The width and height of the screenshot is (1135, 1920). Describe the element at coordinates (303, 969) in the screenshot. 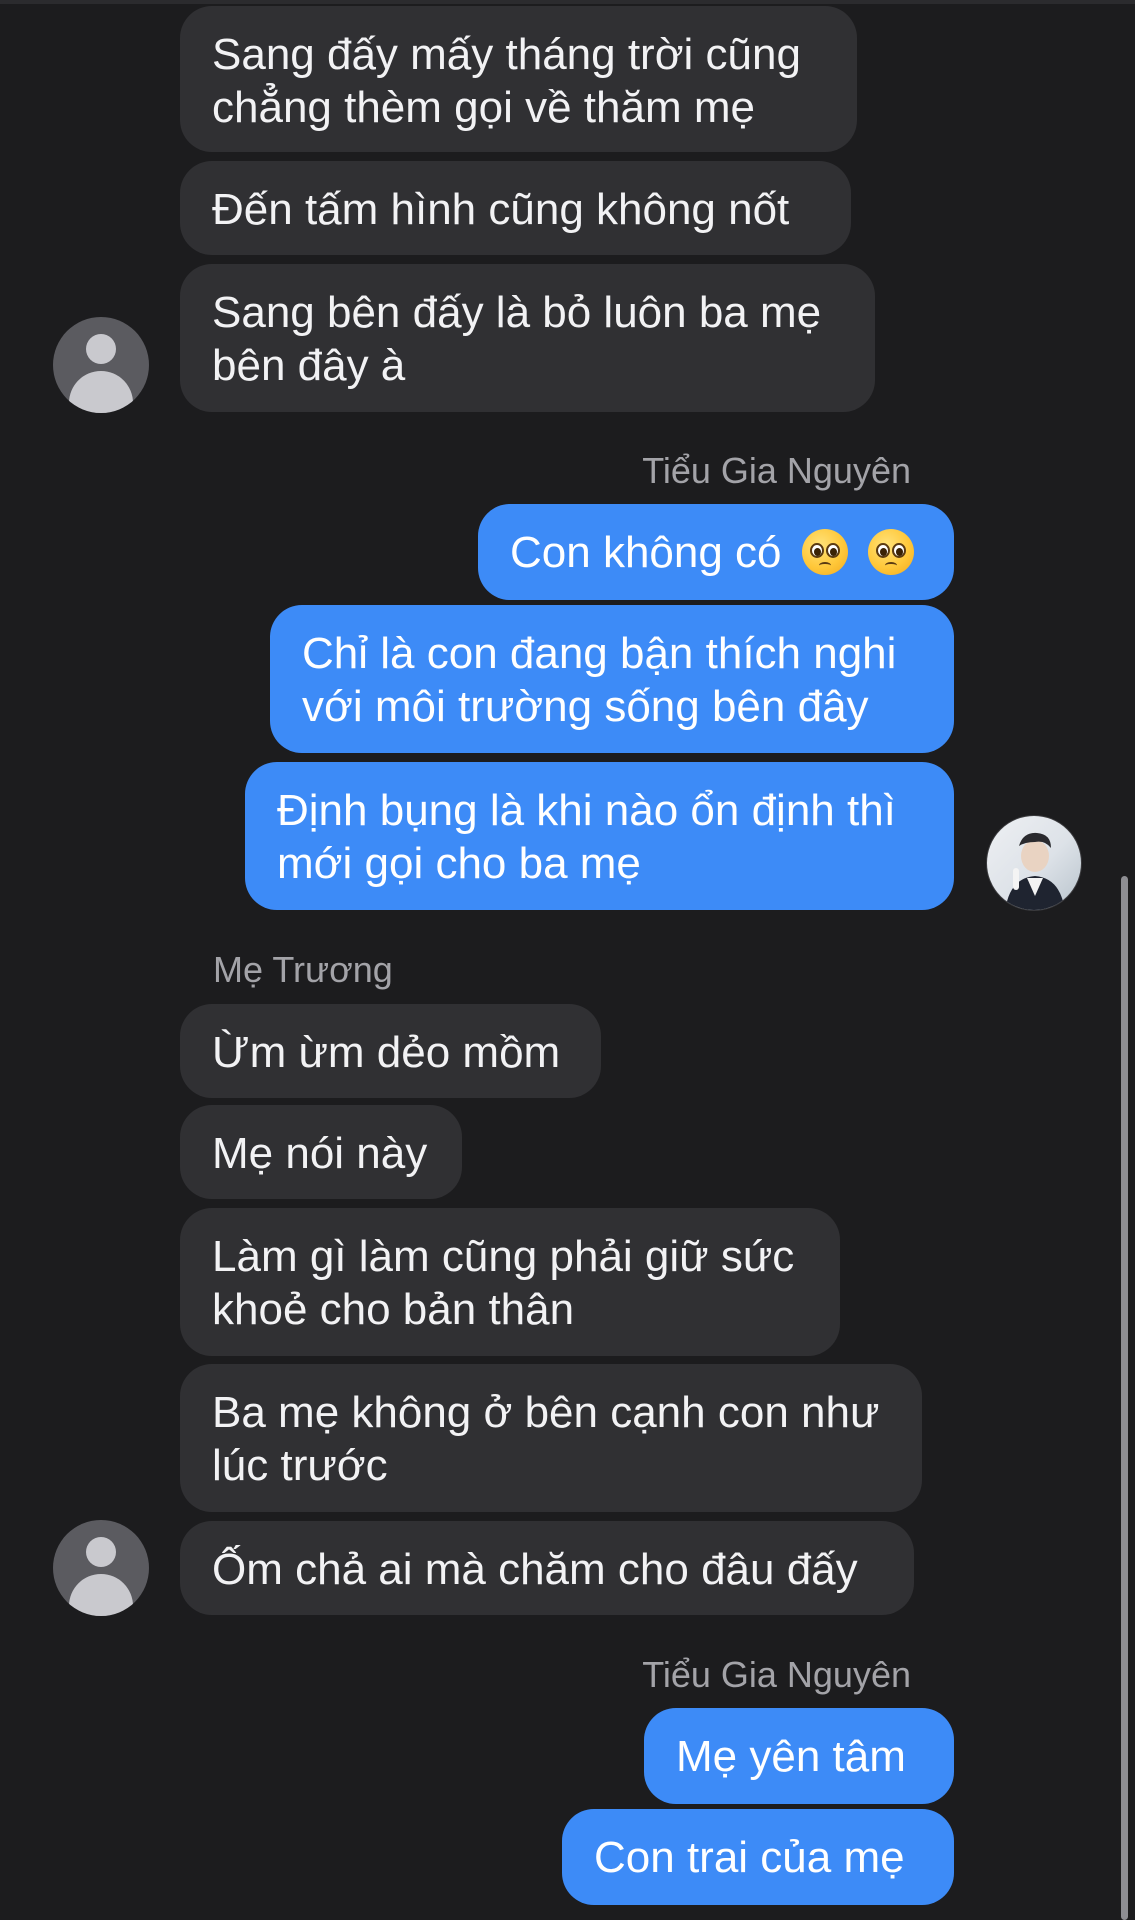

I see `sender-name: Mẹ Trương` at that location.